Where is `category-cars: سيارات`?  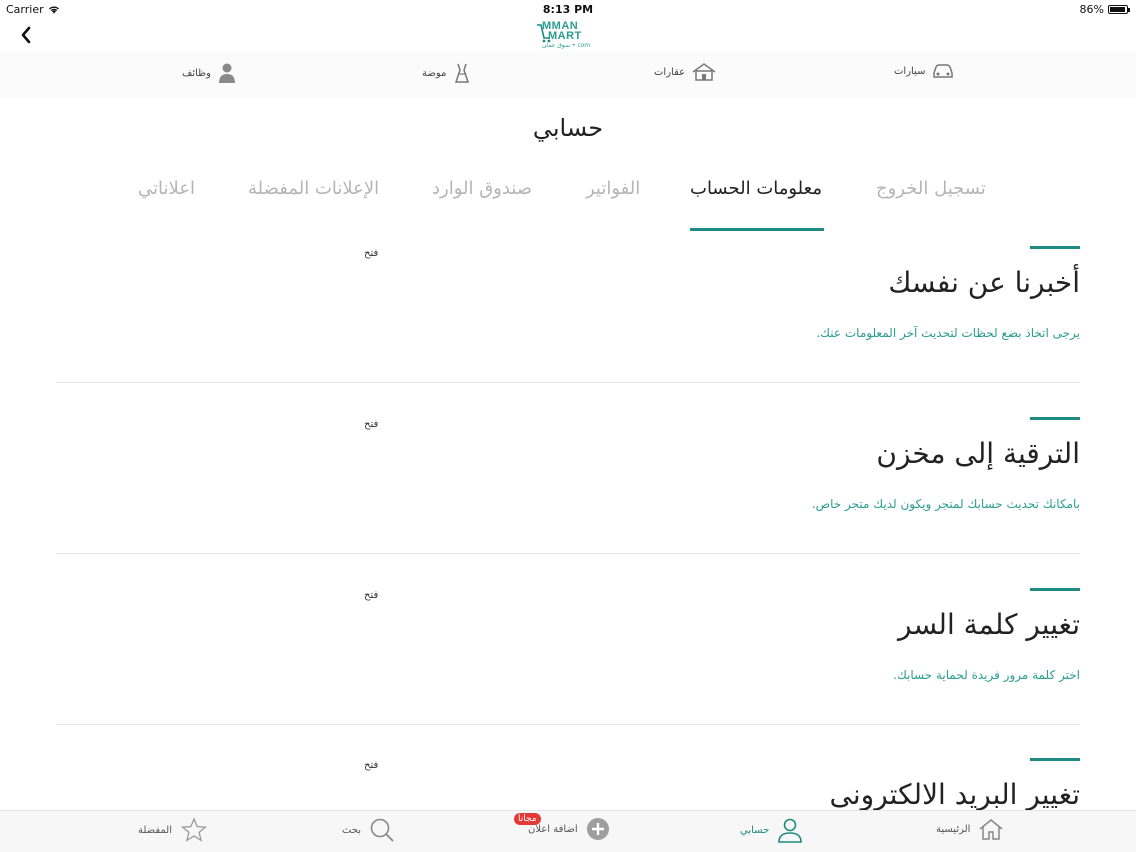 category-cars: سيارات is located at coordinates (924, 71).